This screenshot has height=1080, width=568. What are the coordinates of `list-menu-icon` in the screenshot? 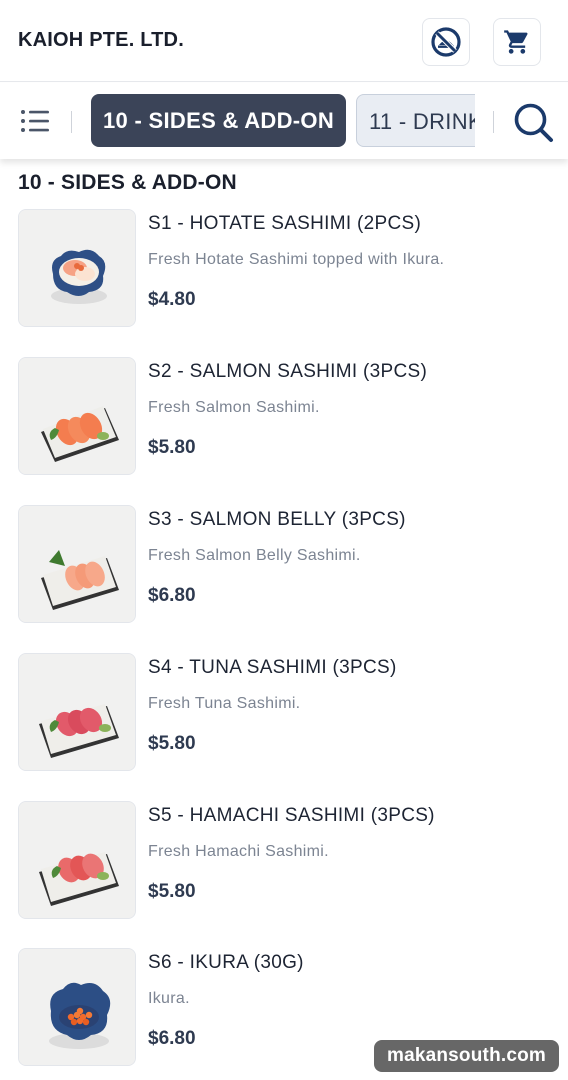 It's located at (35, 121).